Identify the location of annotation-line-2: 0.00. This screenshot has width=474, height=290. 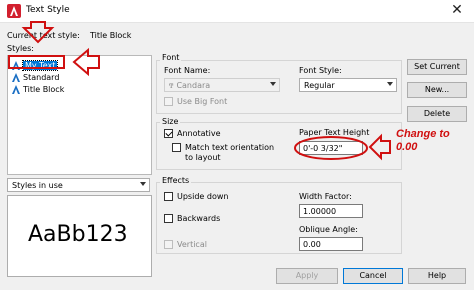
(407, 147).